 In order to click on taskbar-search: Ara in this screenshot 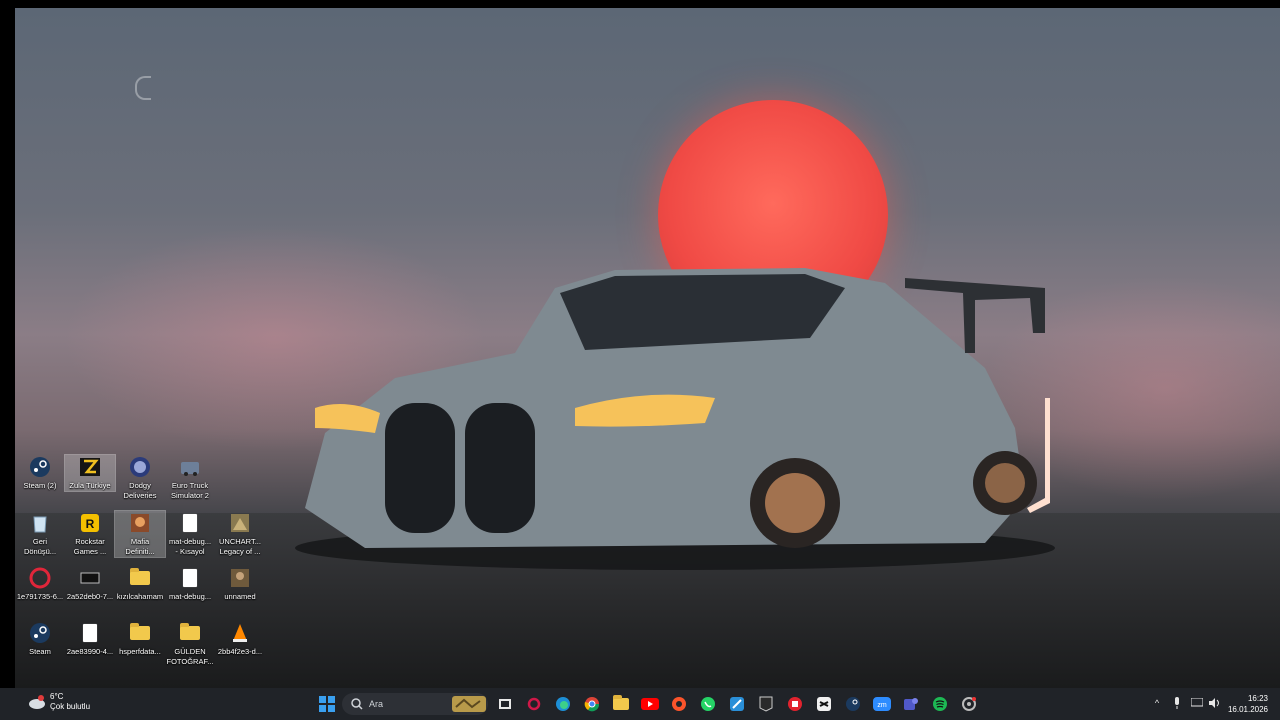, I will do `click(415, 704)`.